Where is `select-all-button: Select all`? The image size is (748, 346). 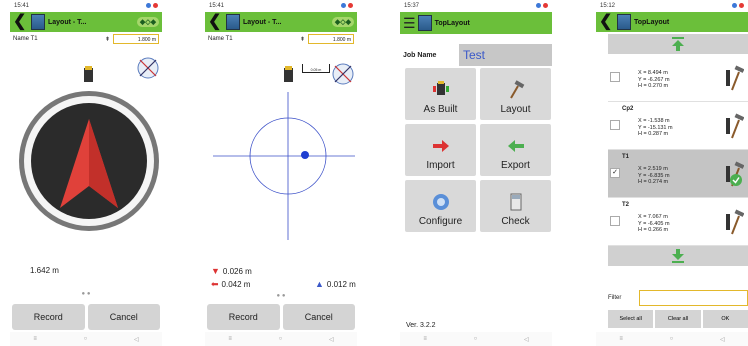 select-all-button: Select all is located at coordinates (631, 319).